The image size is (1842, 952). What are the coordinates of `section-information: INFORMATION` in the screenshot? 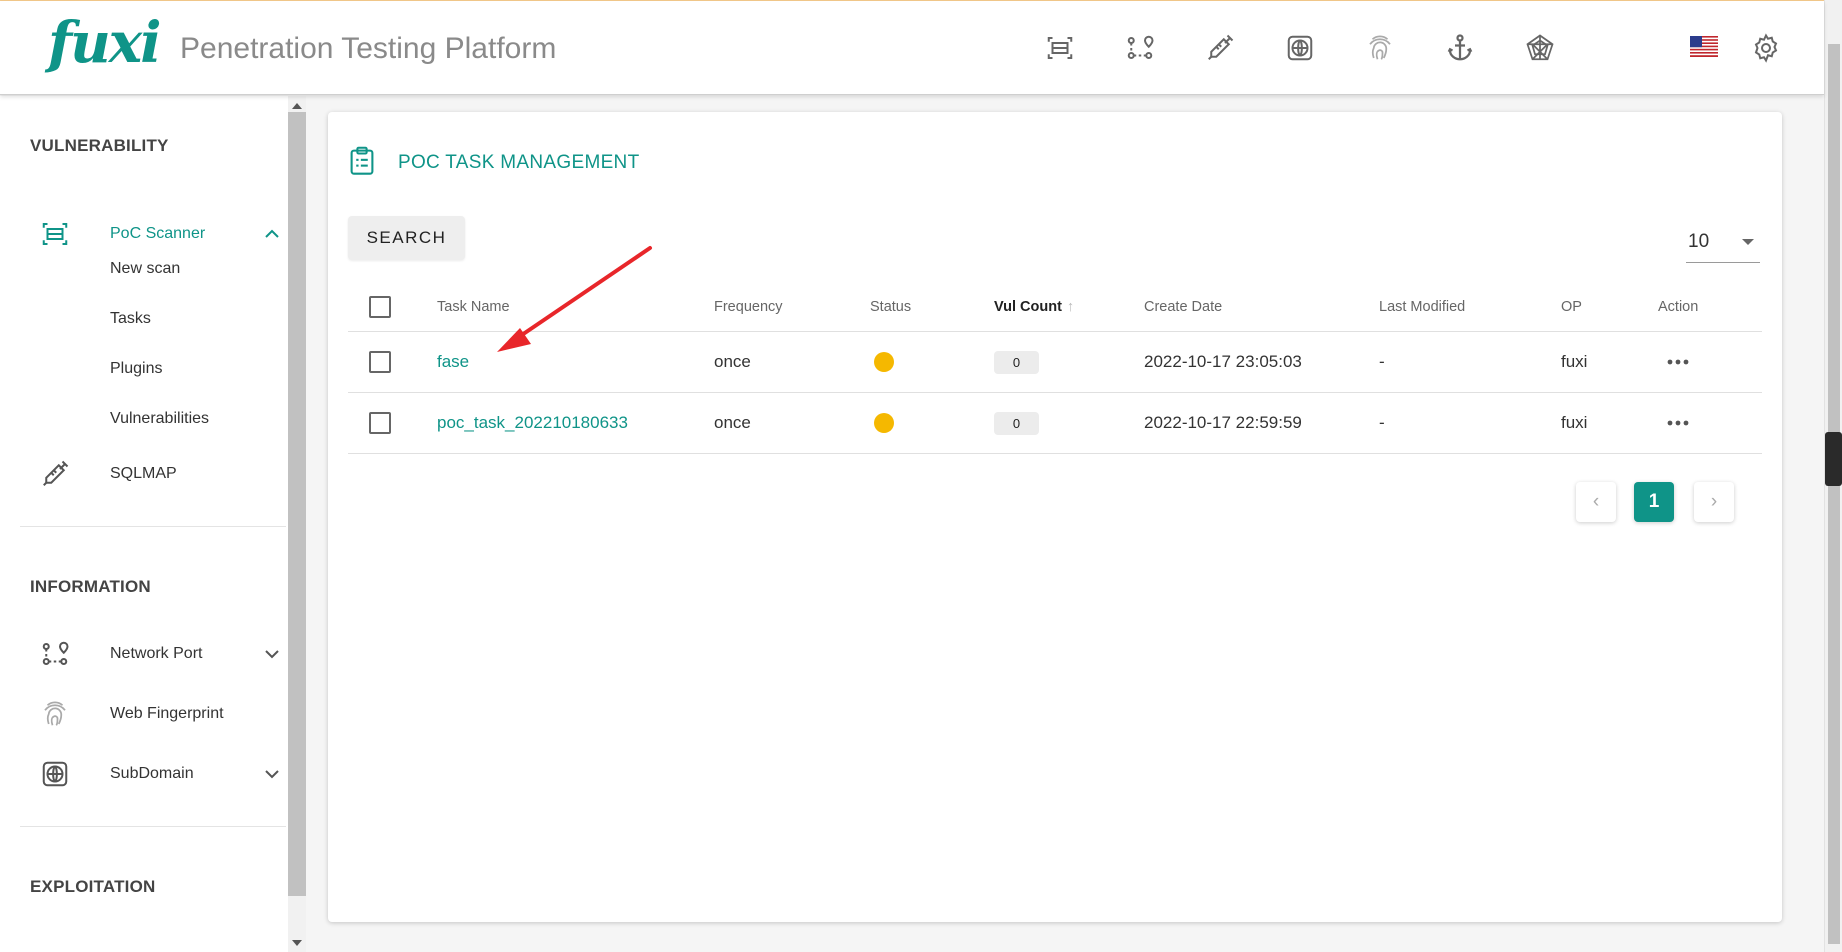 It's located at (90, 586).